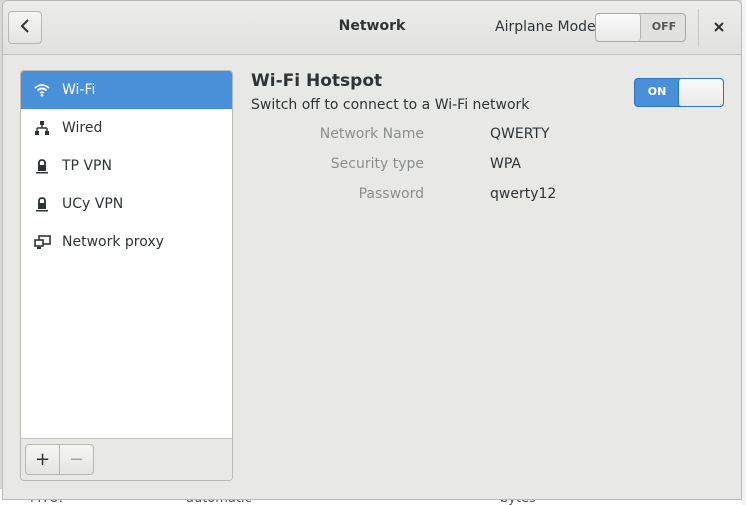 Image resolution: width=746 pixels, height=505 pixels. I want to click on security-type-label: Security type, so click(377, 164).